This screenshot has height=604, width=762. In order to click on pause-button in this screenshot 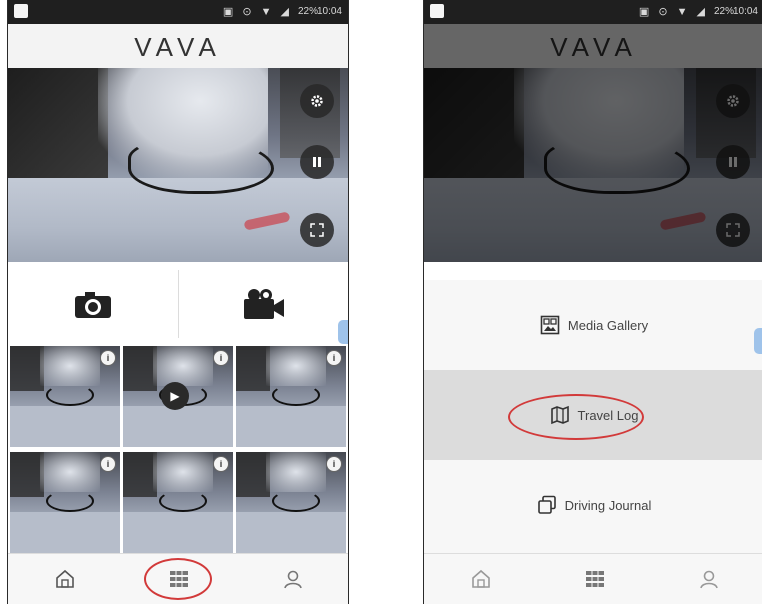, I will do `click(317, 162)`.